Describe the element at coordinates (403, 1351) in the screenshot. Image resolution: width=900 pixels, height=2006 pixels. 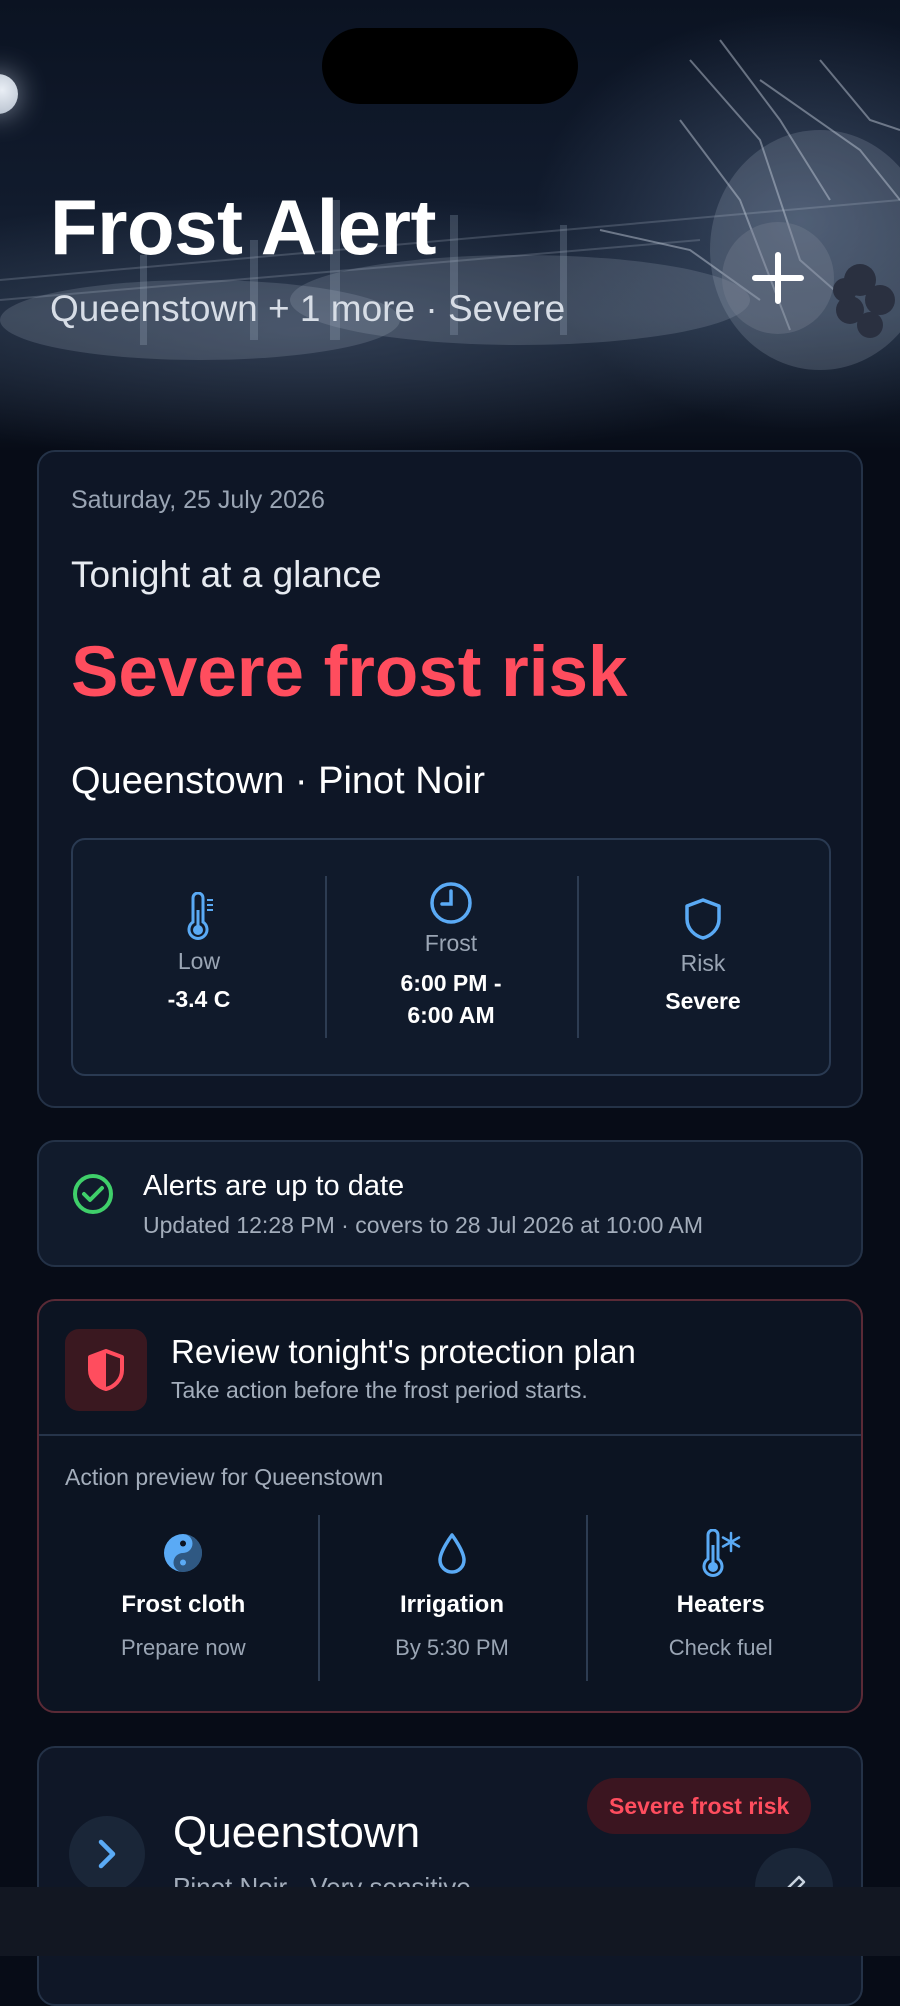
I see `plan-title: Review tonight's protection plan` at that location.